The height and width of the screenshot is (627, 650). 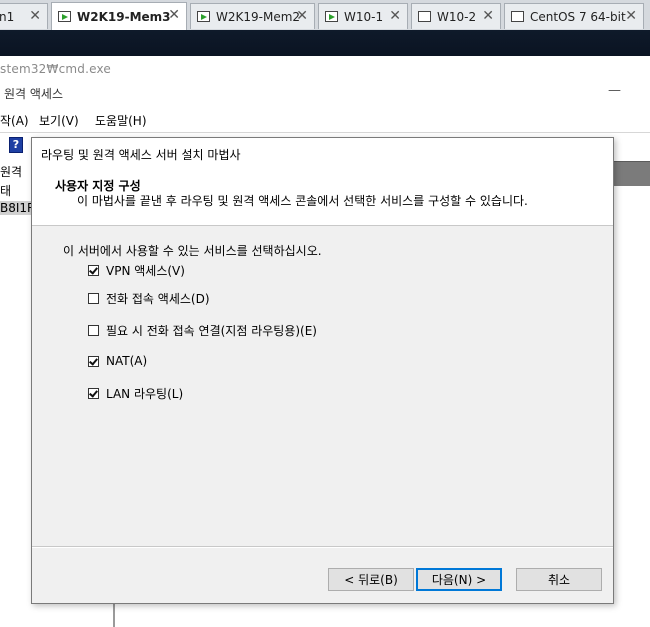 I want to click on wizard-title: 라우팅 및 원격 액세스 서버 설치 마법사, so click(x=141, y=155).